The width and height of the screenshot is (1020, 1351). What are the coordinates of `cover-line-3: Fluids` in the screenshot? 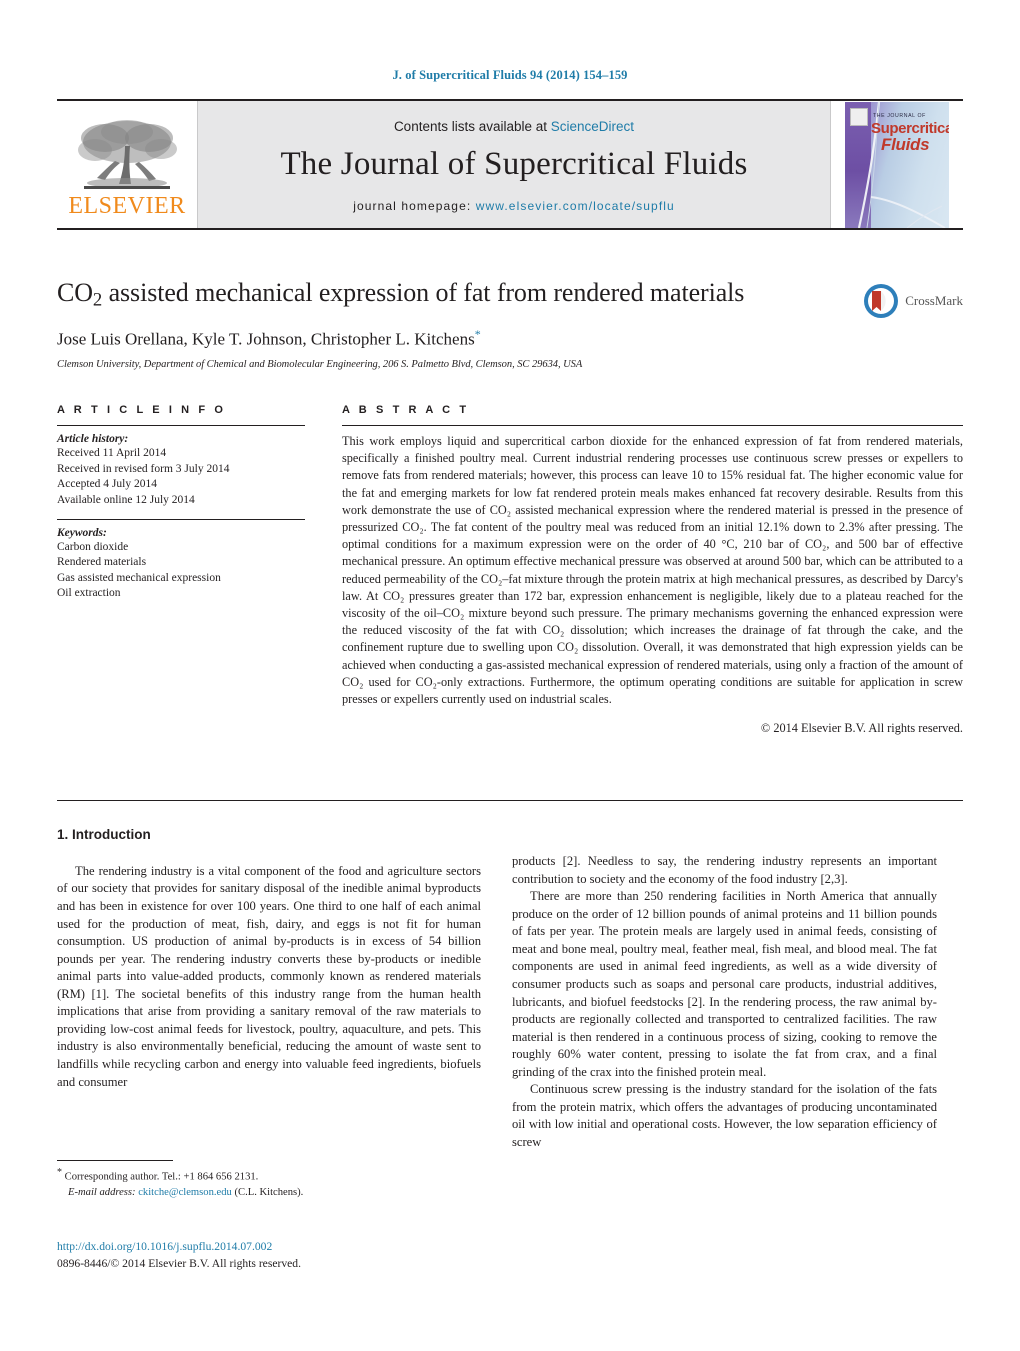 It's located at (905, 144).